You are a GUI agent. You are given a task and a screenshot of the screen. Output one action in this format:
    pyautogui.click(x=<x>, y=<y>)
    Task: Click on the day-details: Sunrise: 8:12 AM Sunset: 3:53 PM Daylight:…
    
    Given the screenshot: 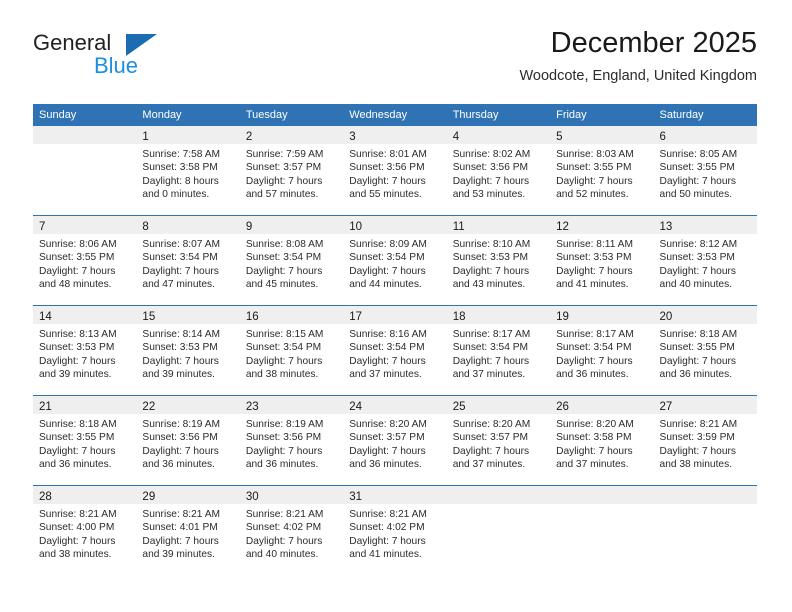 What is the action you would take?
    pyautogui.click(x=705, y=263)
    